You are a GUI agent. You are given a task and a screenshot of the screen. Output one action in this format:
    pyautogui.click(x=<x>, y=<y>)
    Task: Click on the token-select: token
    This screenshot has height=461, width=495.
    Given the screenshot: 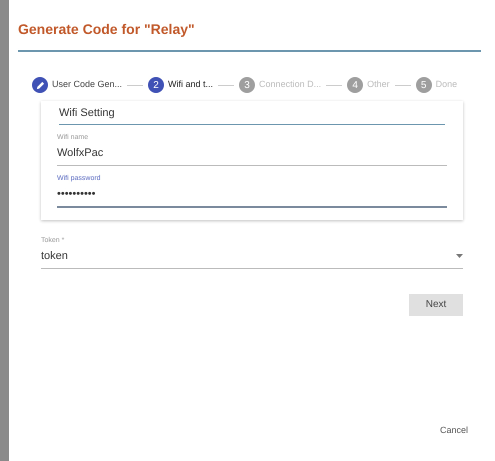 What is the action you would take?
    pyautogui.click(x=252, y=257)
    